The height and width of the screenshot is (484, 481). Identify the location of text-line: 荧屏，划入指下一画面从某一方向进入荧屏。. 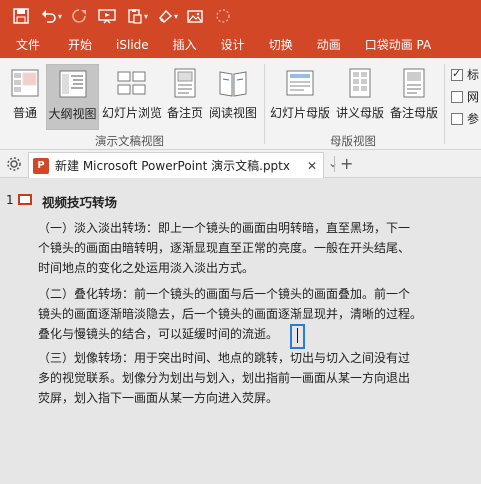
(158, 398).